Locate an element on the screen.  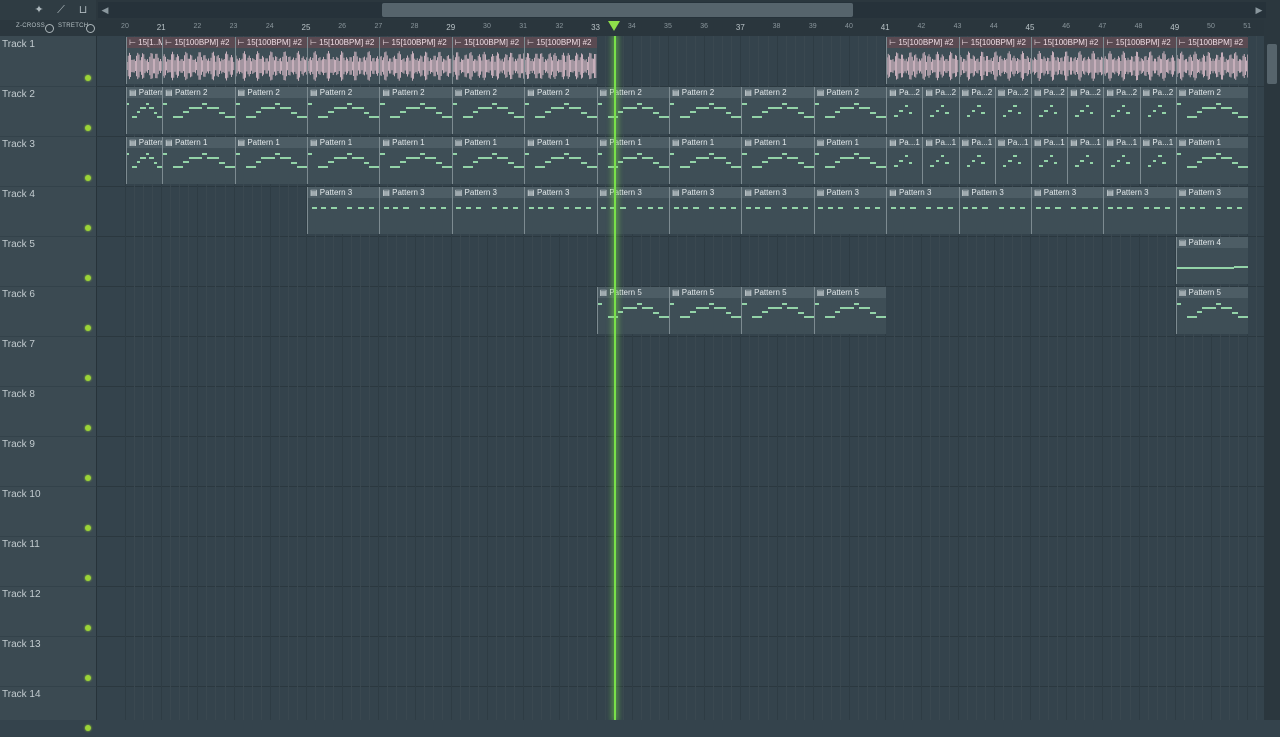
track-header: Track 1 is located at coordinates (48, 61).